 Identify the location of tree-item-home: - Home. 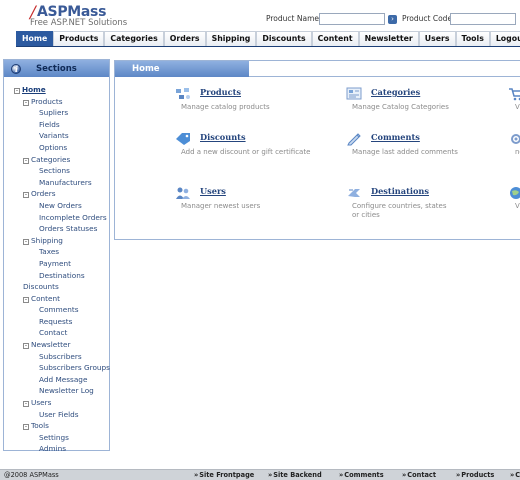
(56, 90).